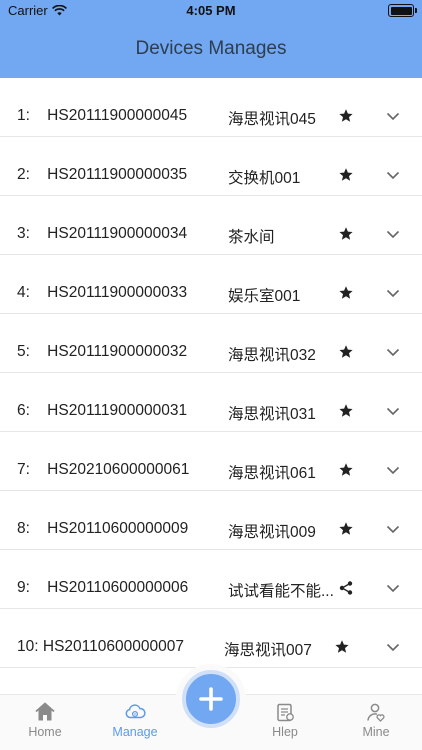  What do you see at coordinates (23, 174) in the screenshot?
I see `device-index: 2:` at bounding box center [23, 174].